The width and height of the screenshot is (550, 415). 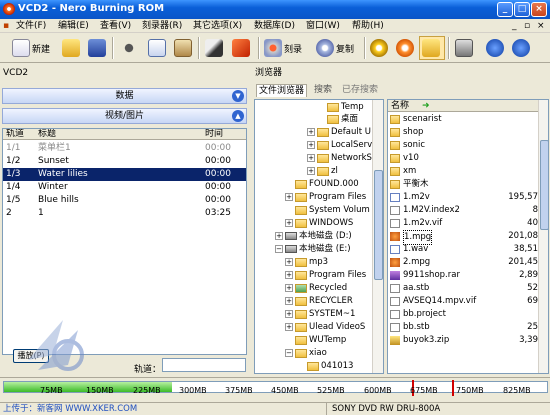 I want to click on mdi-close-button: ×, so click(x=541, y=26).